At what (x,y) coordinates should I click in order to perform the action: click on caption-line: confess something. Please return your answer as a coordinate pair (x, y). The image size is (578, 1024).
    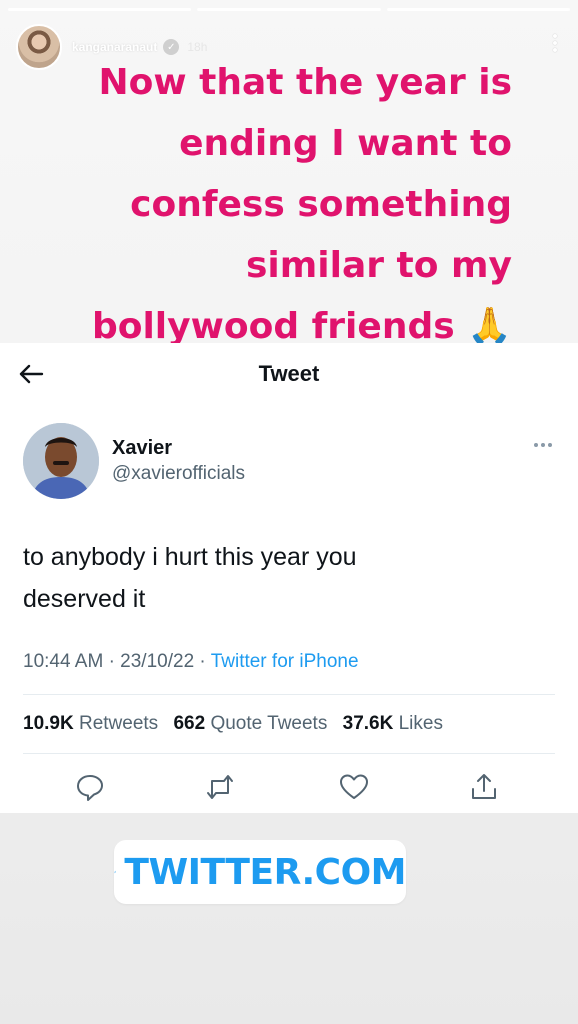
    Looking at the image, I should click on (321, 204).